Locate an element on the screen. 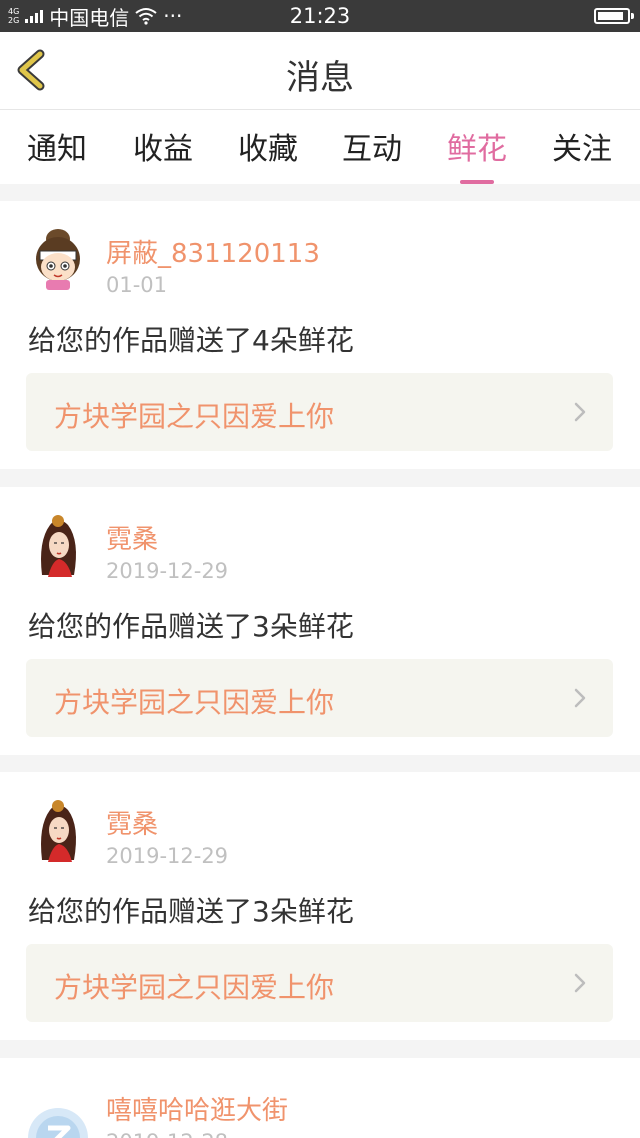 This screenshot has width=640, height=1138. tab-flowers: 鲜花 is located at coordinates (477, 154).